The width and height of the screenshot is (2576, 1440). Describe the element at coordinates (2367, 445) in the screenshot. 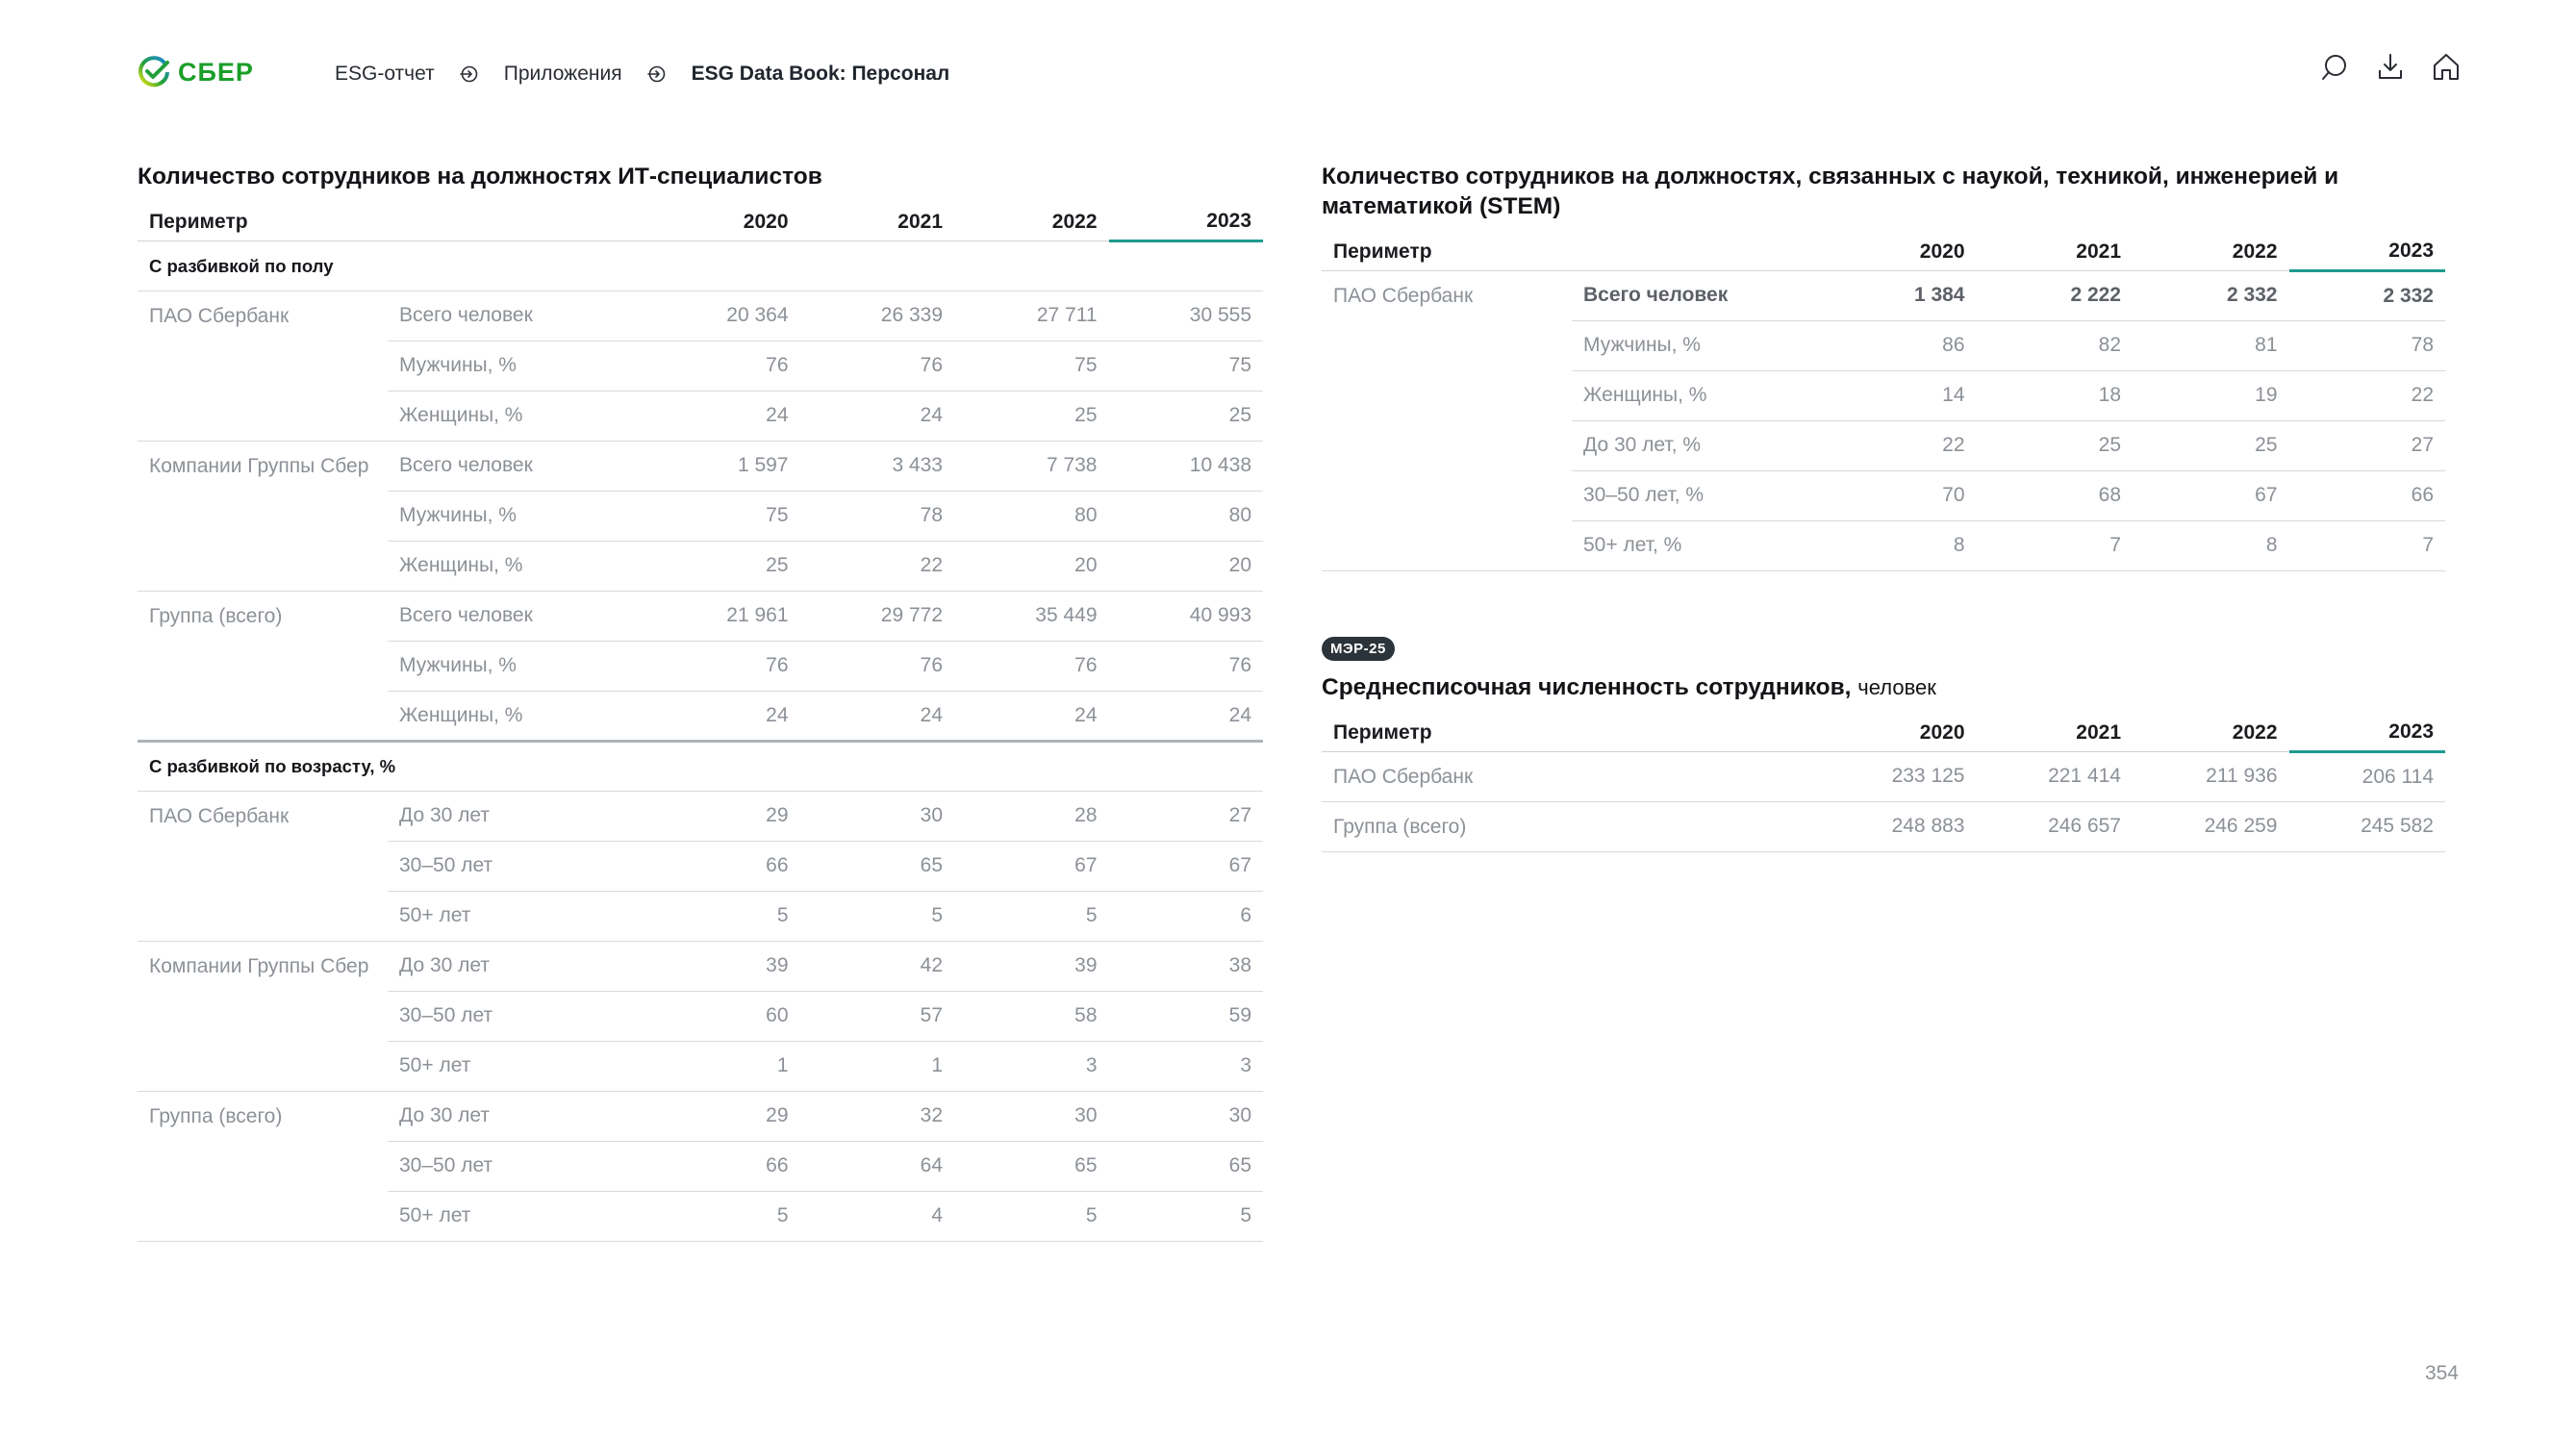

I see `table-cell: 27` at that location.